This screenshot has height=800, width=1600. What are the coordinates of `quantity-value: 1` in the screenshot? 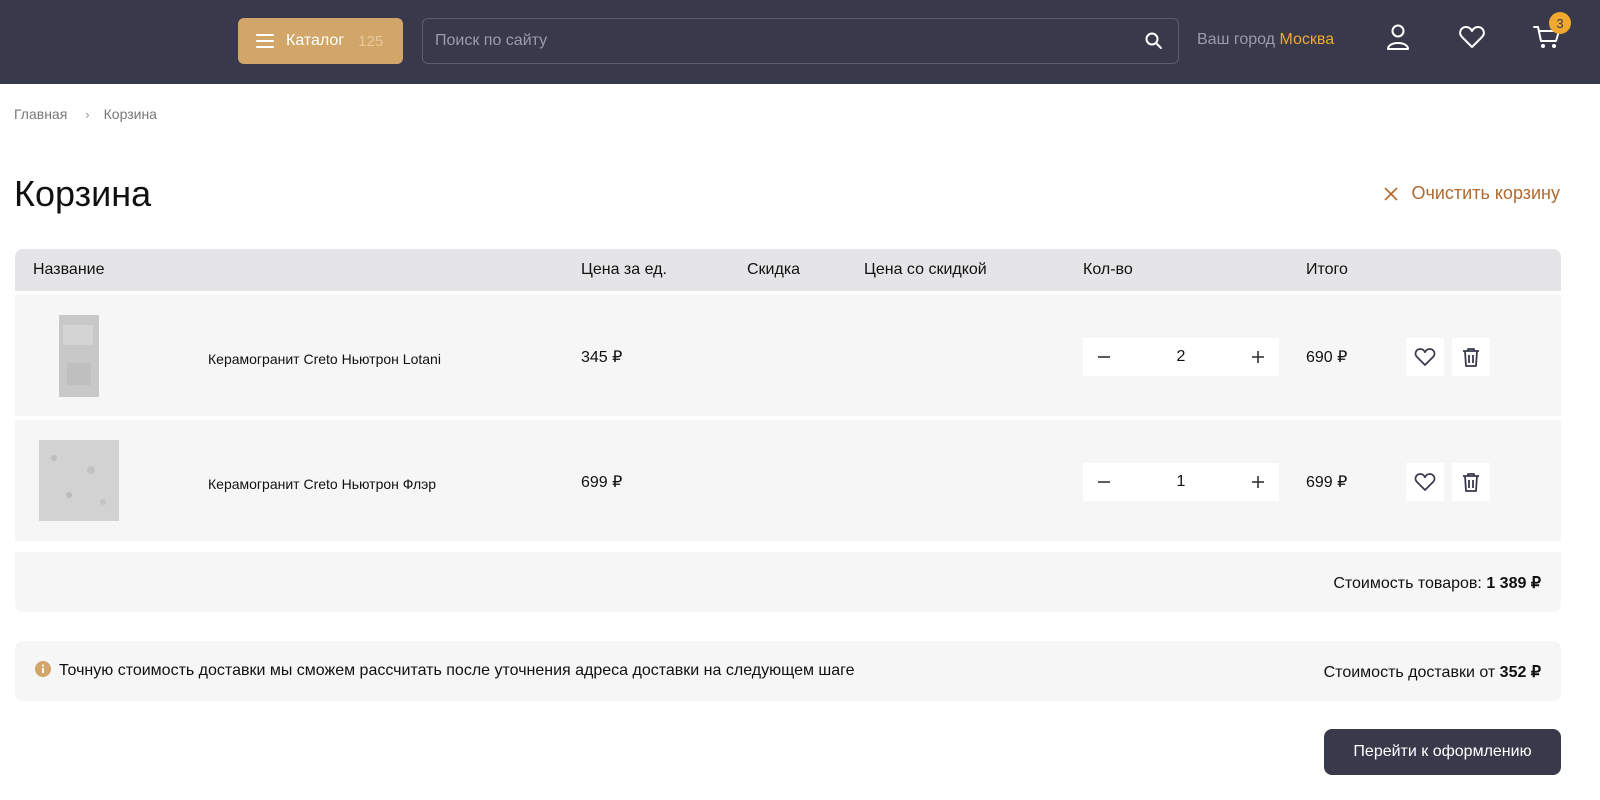 It's located at (1181, 482).